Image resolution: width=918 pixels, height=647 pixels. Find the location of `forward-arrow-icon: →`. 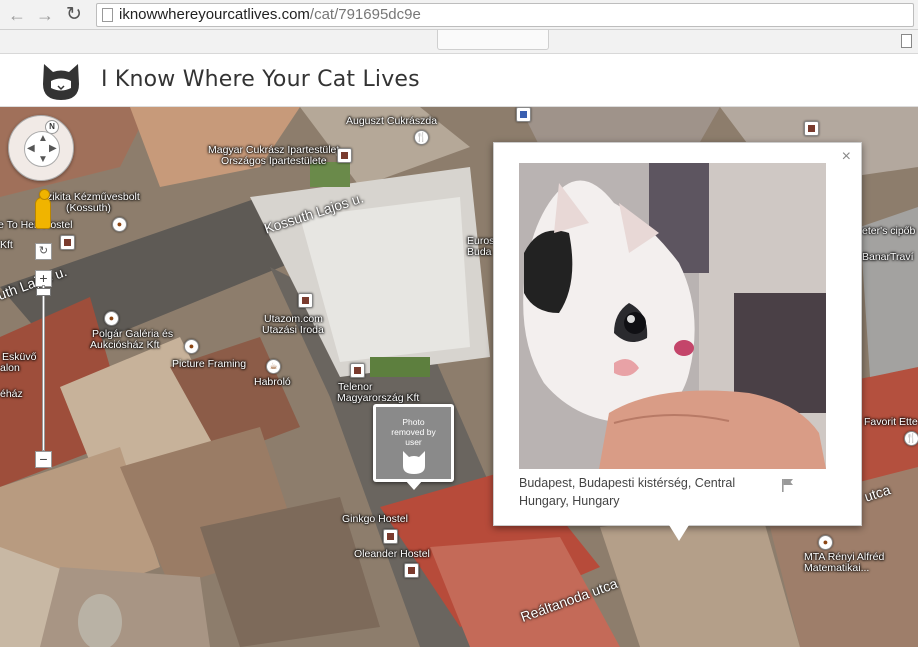

forward-arrow-icon: → is located at coordinates (45, 15).